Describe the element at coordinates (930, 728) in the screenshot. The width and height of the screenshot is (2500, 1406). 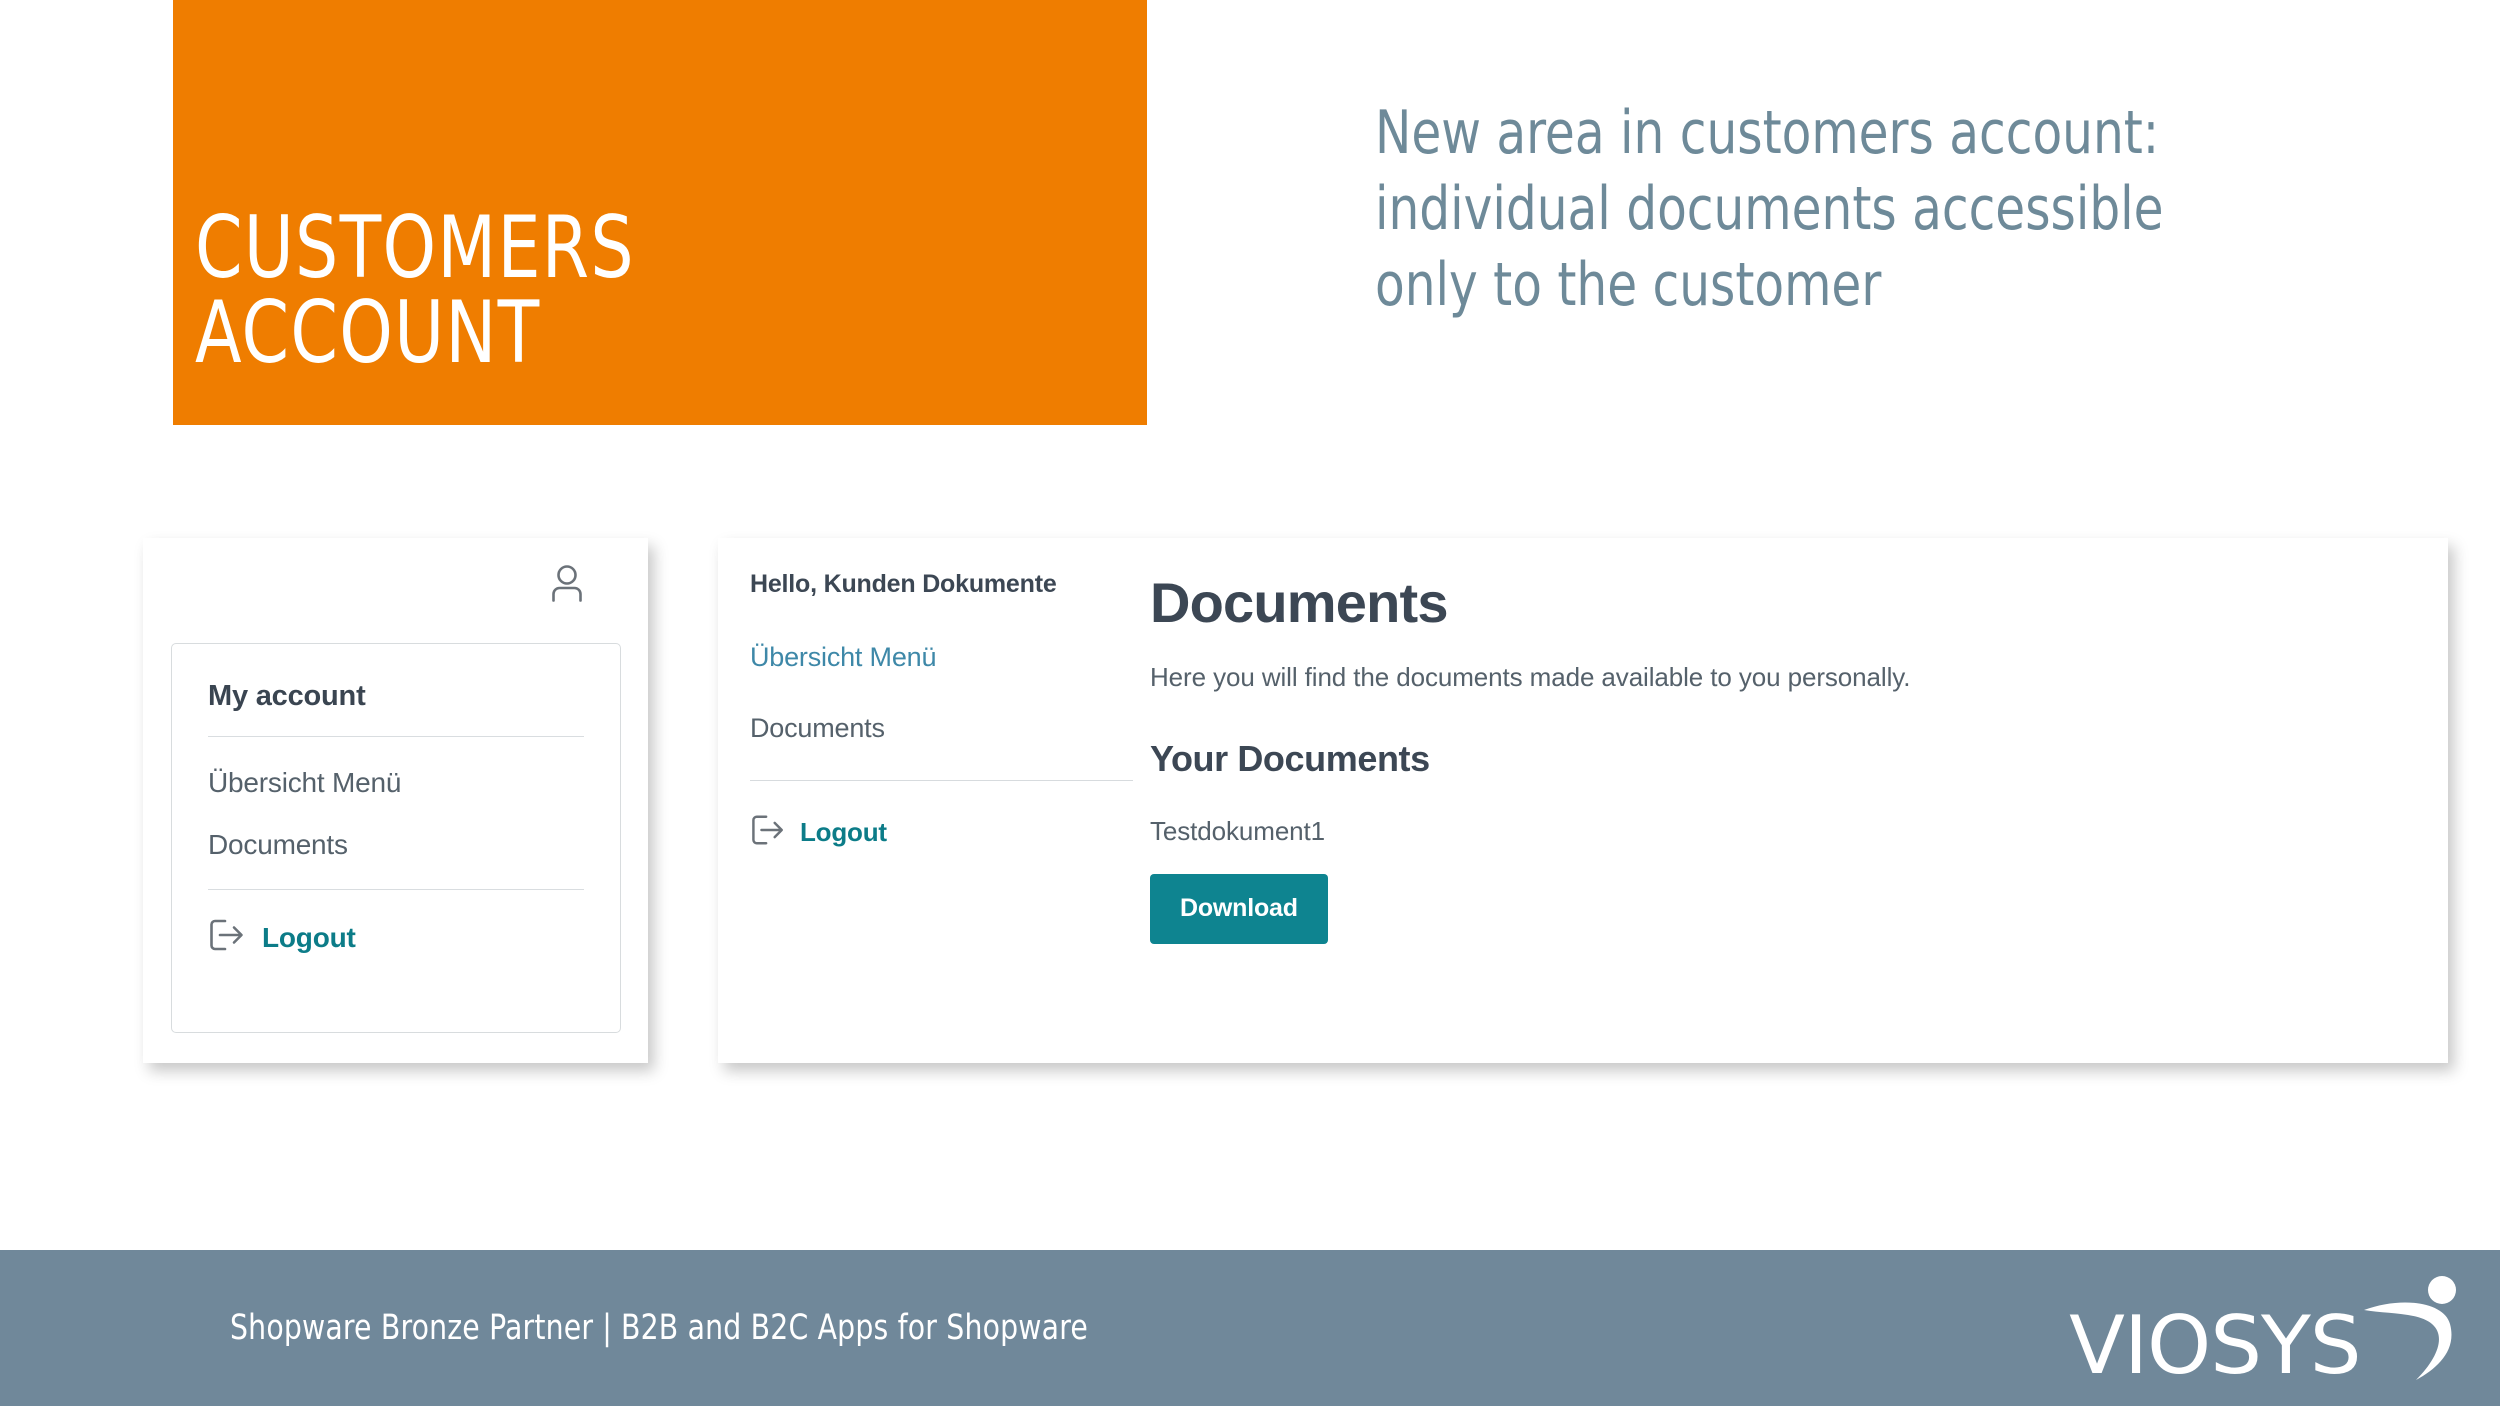
I see `nav-item-documents: Documents` at that location.